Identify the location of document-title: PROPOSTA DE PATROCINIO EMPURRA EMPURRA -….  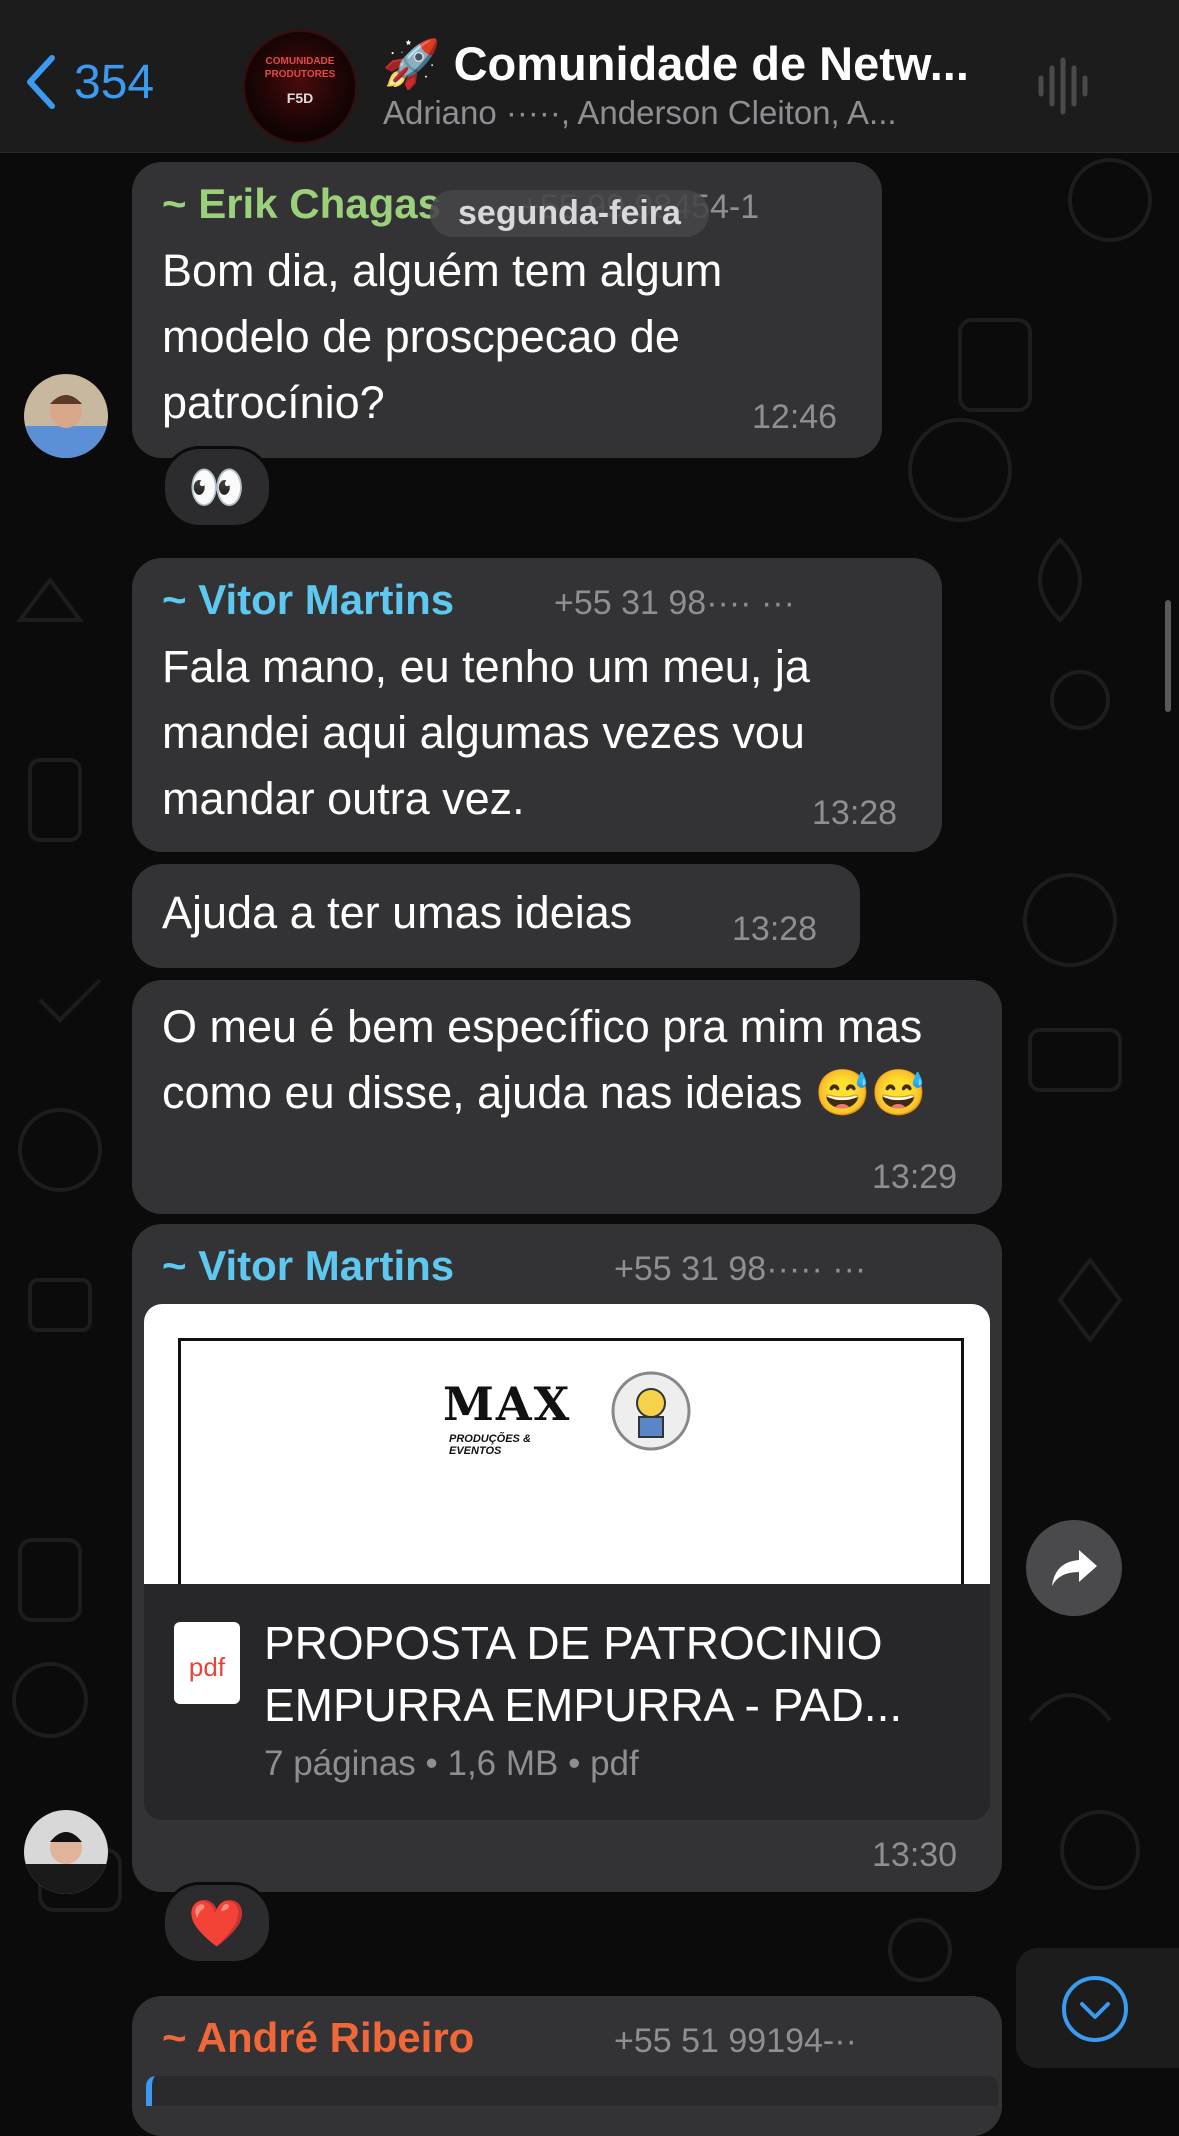
(583, 1674).